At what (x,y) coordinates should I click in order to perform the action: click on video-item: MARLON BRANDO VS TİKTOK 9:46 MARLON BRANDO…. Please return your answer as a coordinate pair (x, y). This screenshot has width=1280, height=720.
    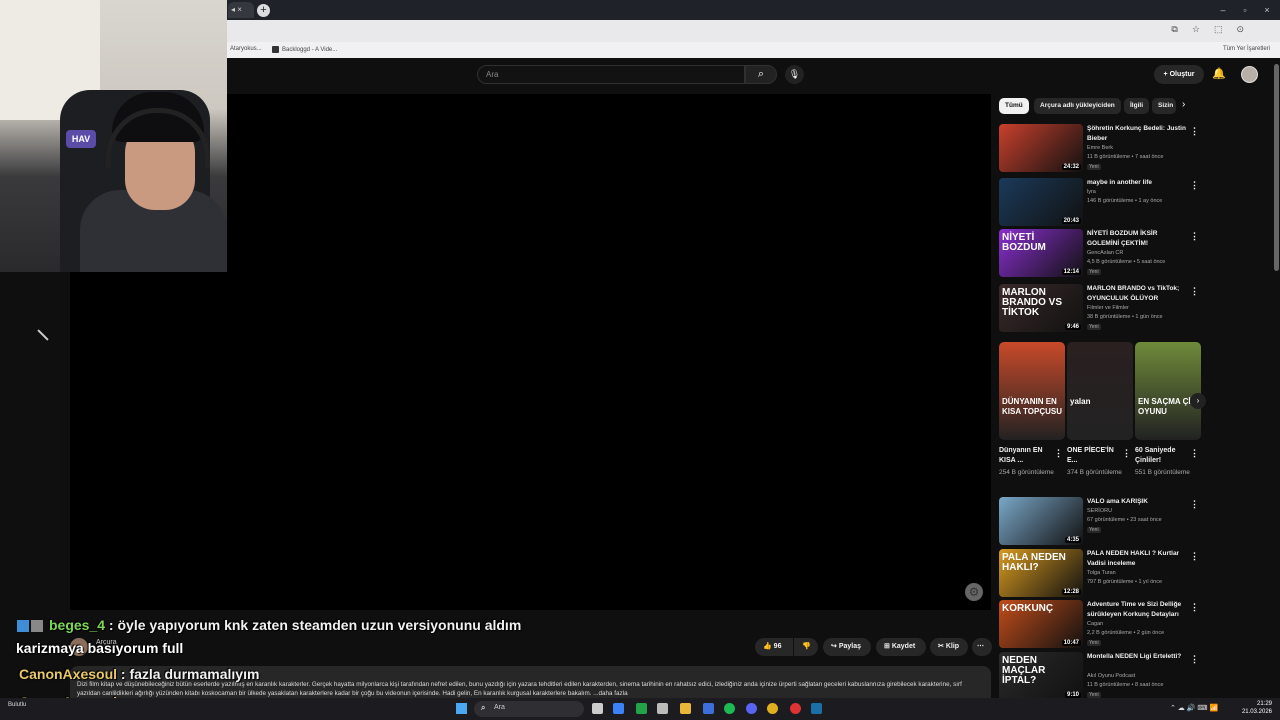
    Looking at the image, I should click on (1101, 309).